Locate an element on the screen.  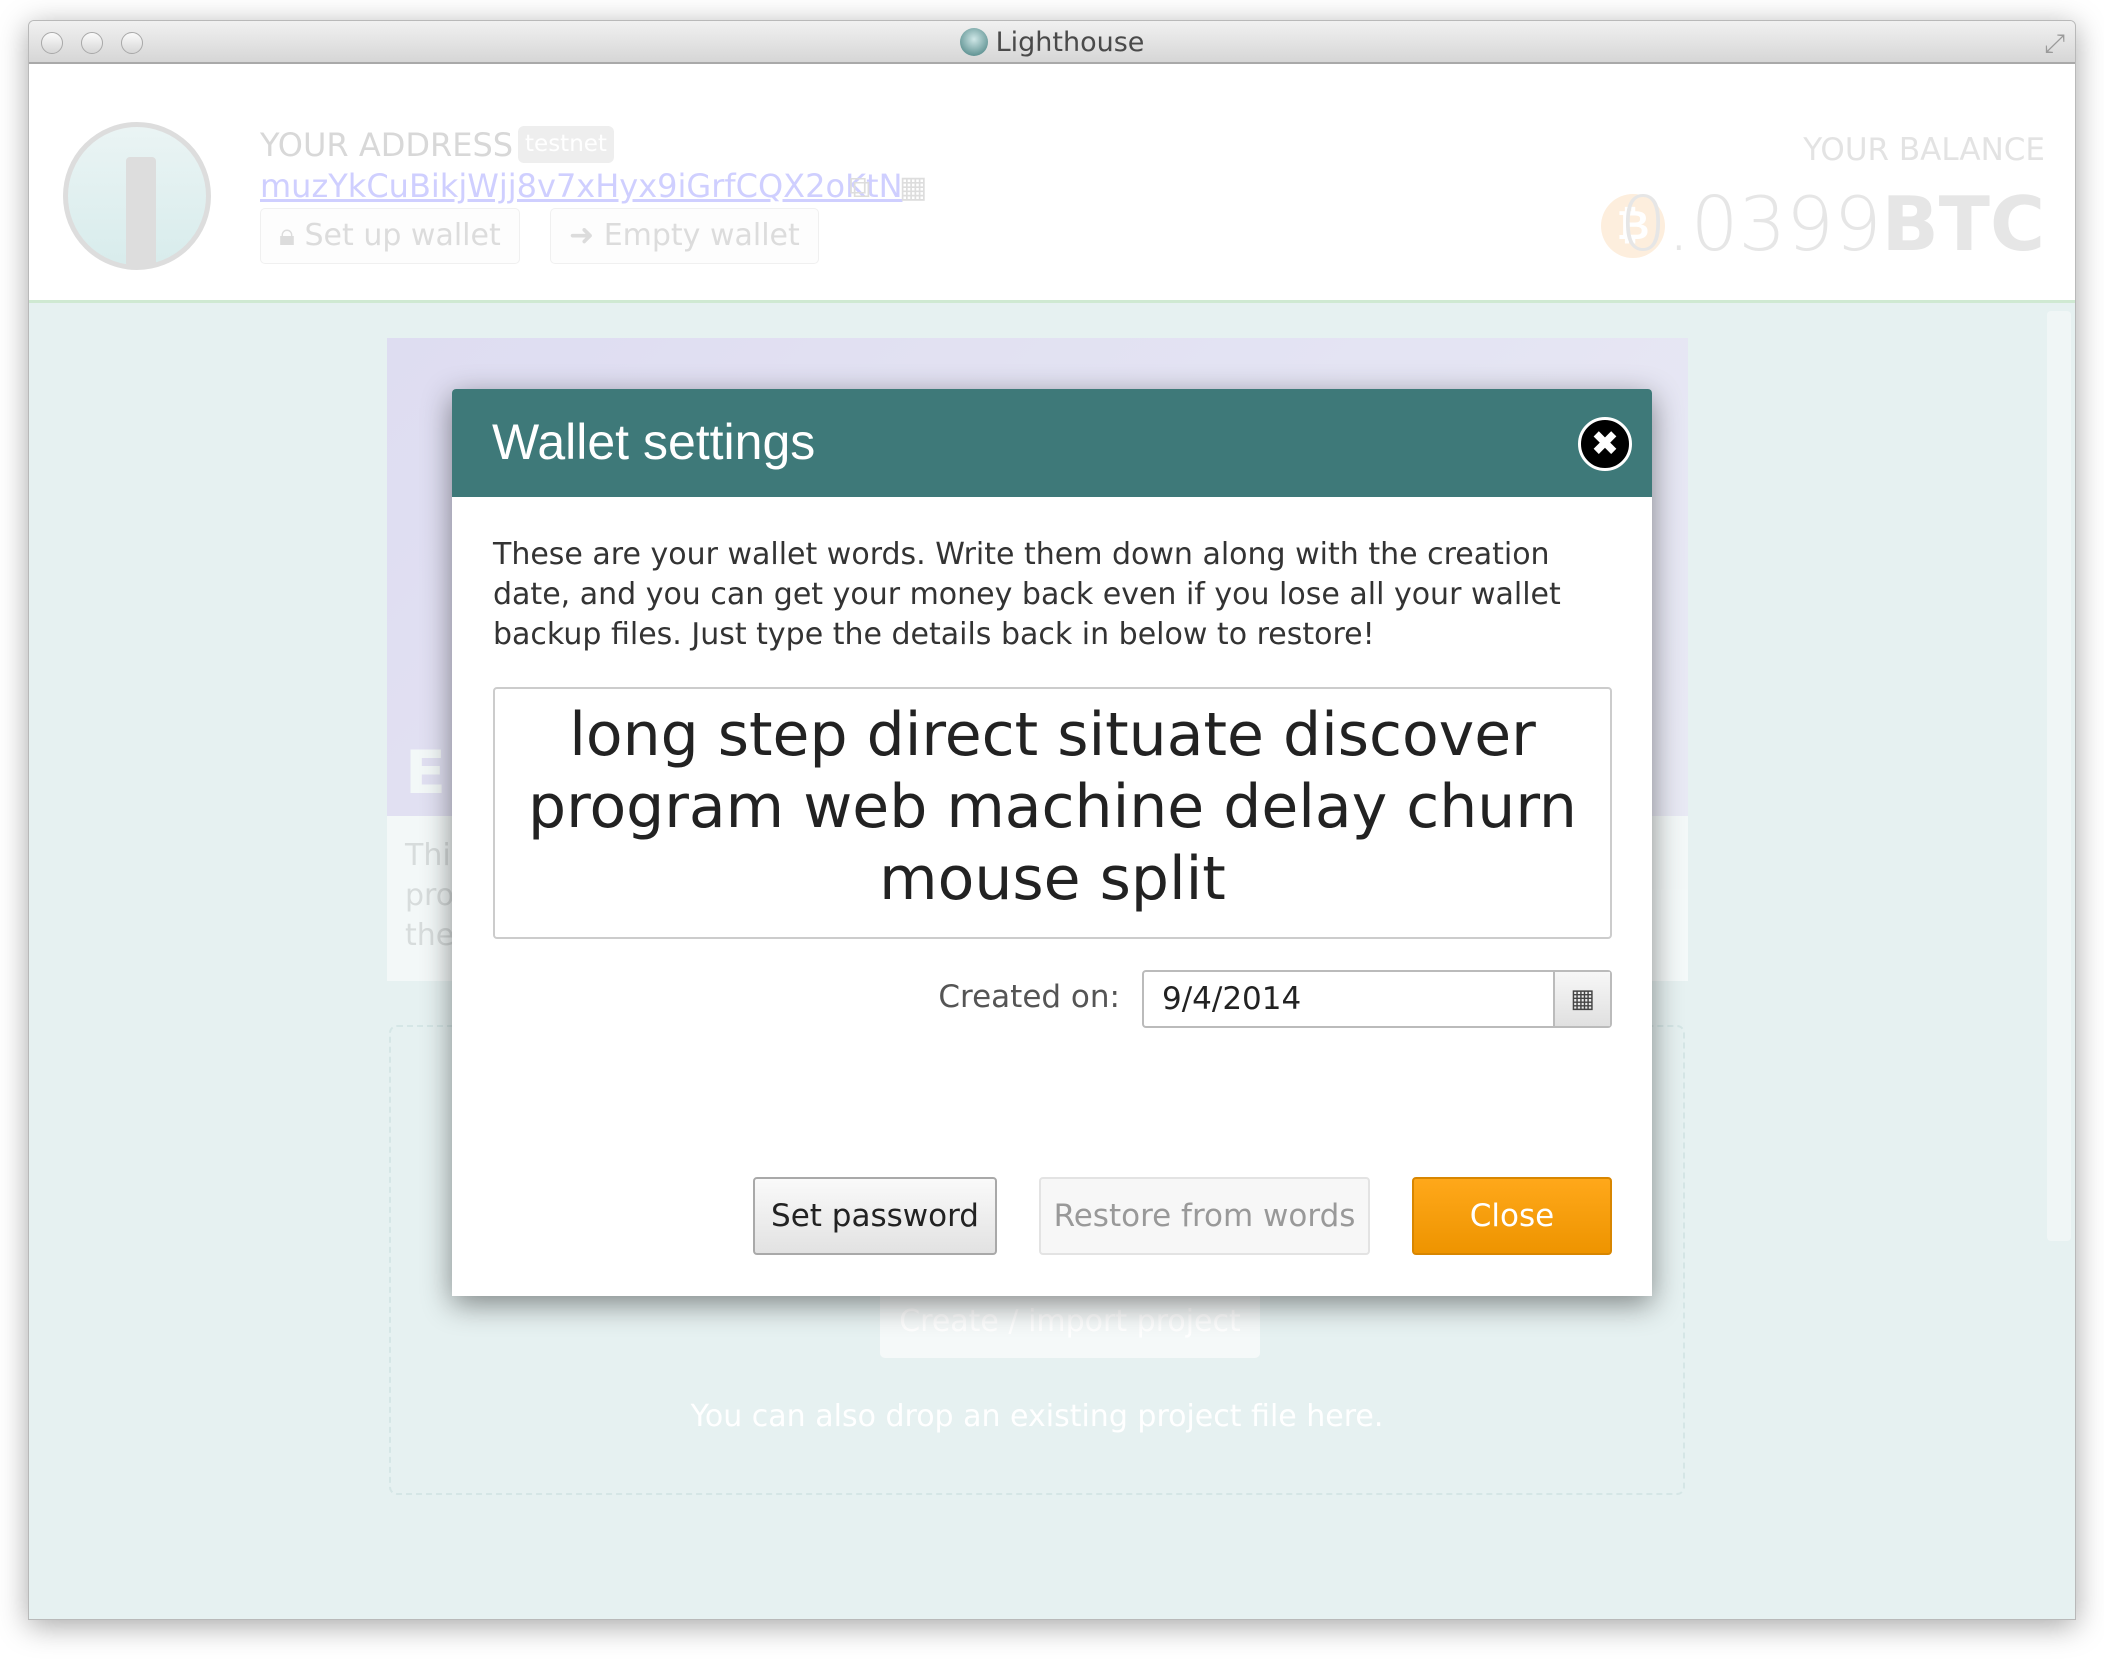
calendar-icon: ▦ is located at coordinates (1581, 999).